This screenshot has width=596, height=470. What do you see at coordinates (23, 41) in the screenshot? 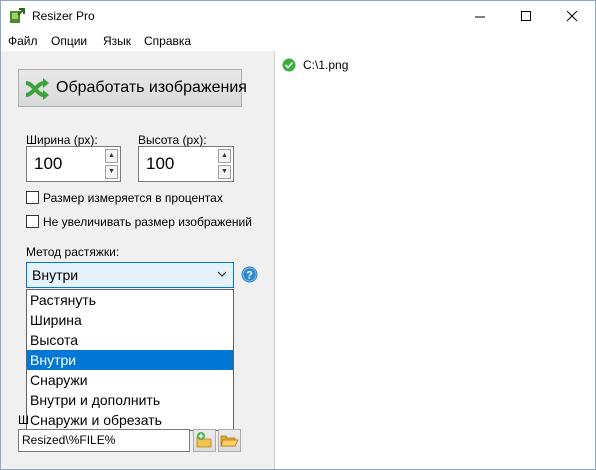
I see `menu-file: Файл` at bounding box center [23, 41].